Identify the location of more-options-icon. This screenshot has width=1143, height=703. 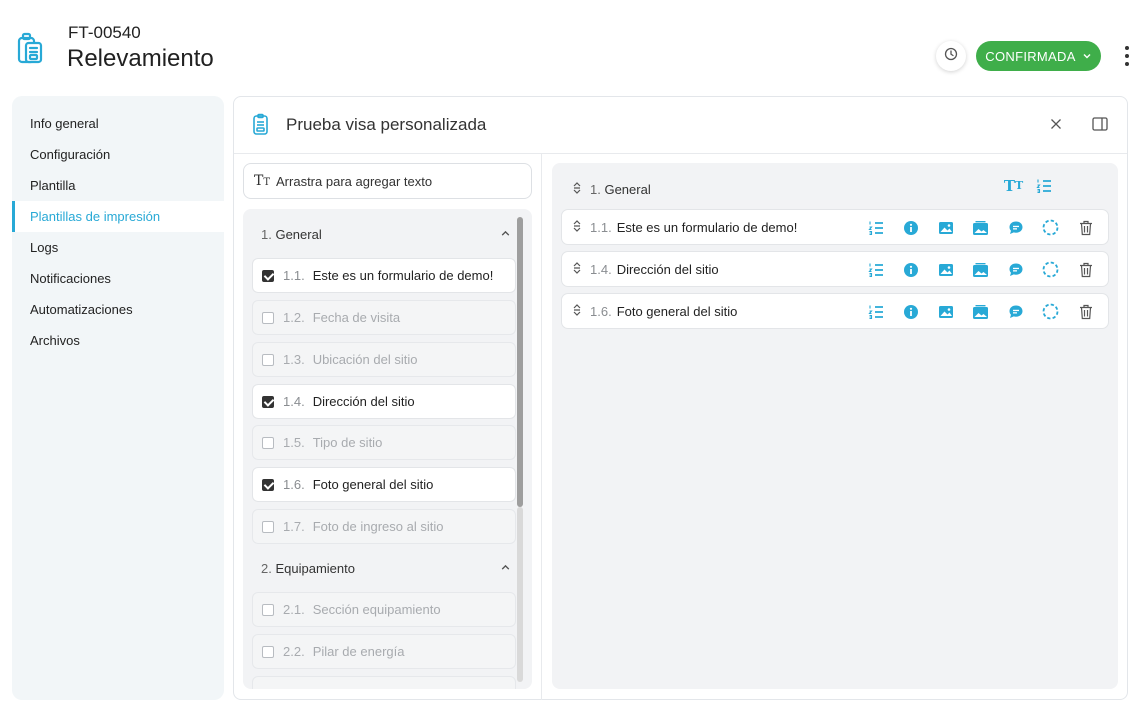
(1127, 56).